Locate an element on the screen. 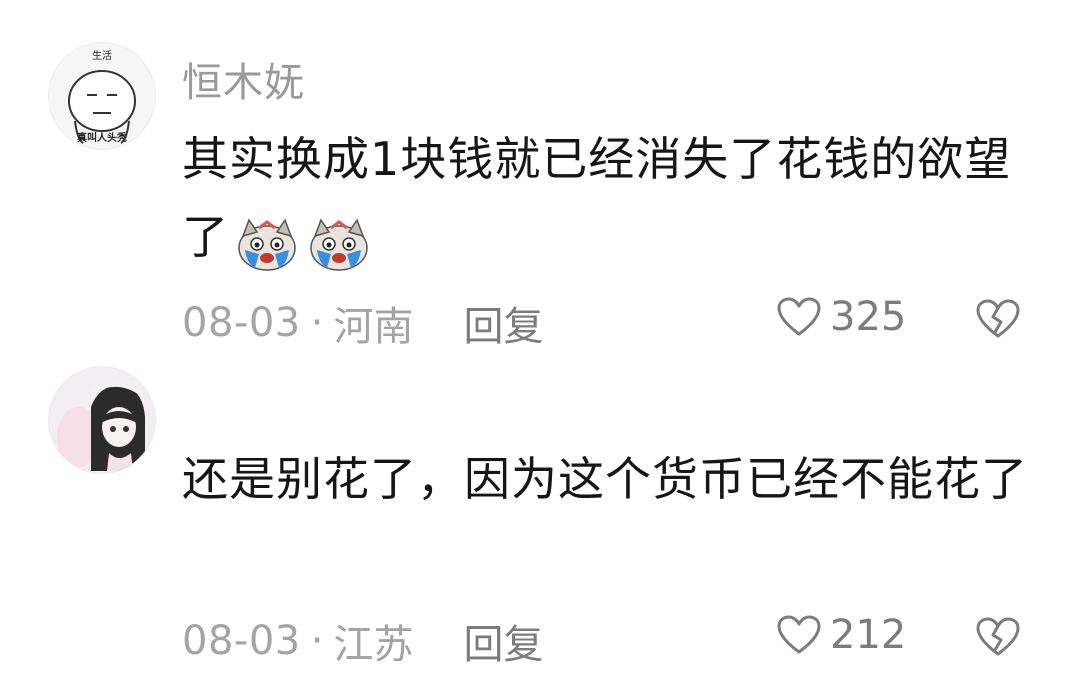 Image resolution: width=1080 pixels, height=683 pixels. like-count: 212 is located at coordinates (868, 635).